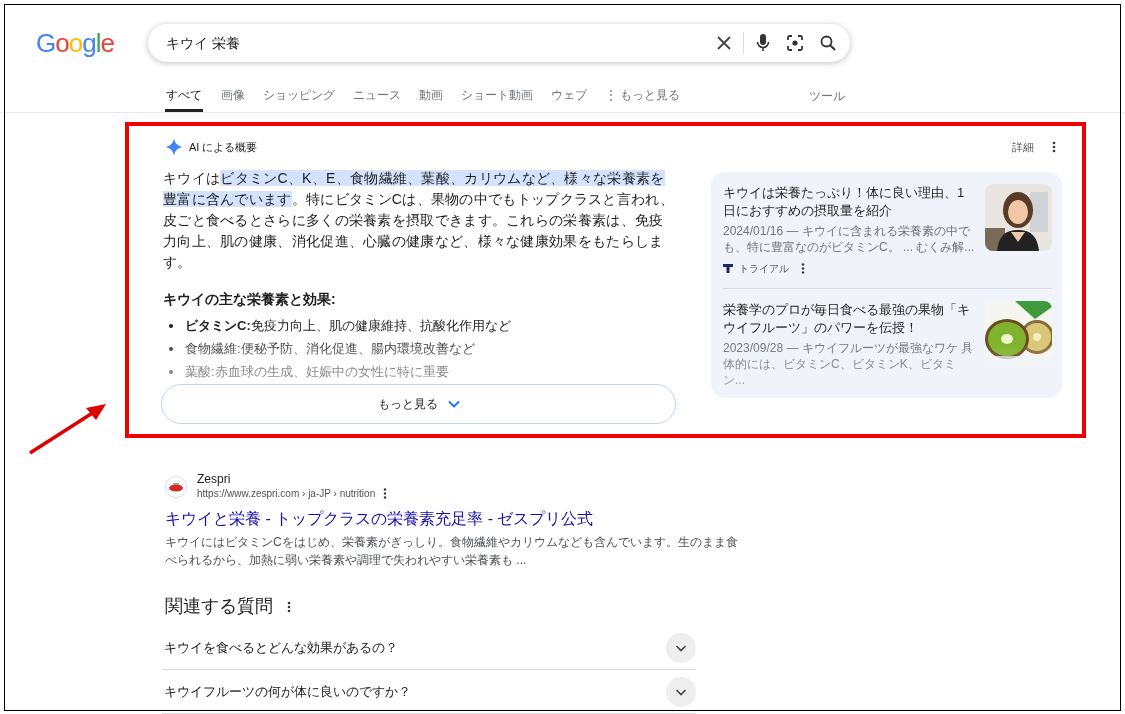 The height and width of the screenshot is (714, 1125). I want to click on source-name: トライアル, so click(764, 269).